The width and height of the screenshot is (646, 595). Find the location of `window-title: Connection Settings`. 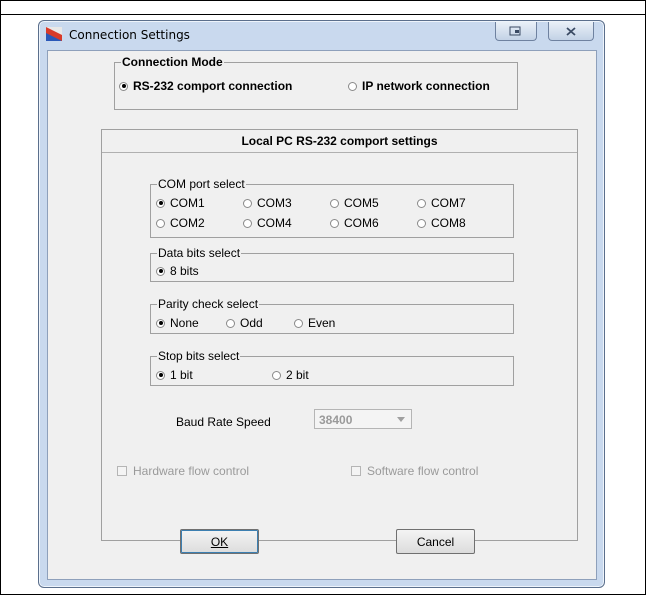

window-title: Connection Settings is located at coordinates (129, 35).